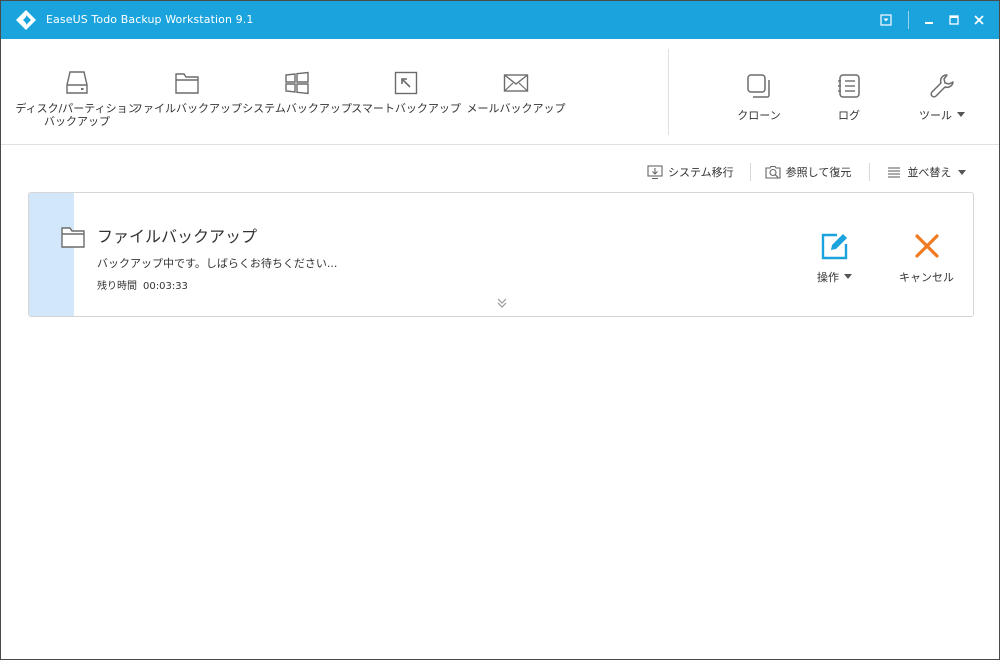  I want to click on toolbar-label: スマートバックアップ, so click(406, 108).